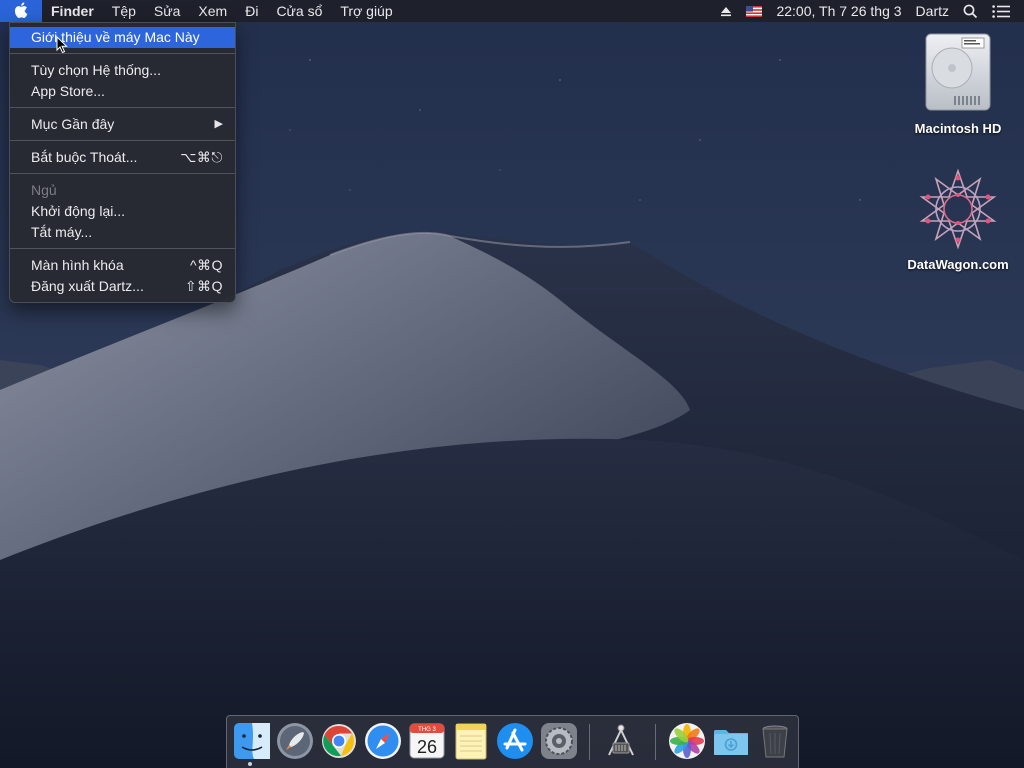  What do you see at coordinates (958, 128) in the screenshot?
I see `desktop-icon-label: Macintosh HD` at bounding box center [958, 128].